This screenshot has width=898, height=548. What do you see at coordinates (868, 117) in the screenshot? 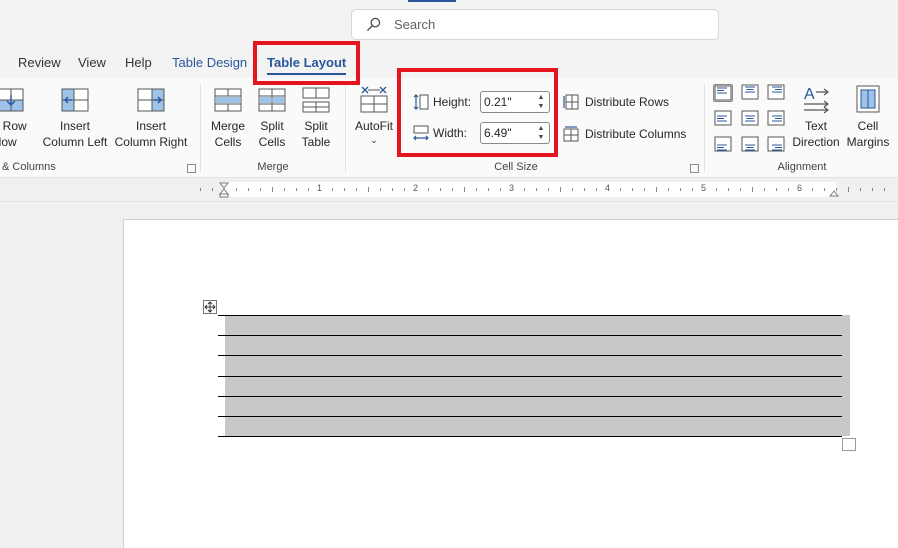
I see `cell-margins-button: Cell Margins` at bounding box center [868, 117].